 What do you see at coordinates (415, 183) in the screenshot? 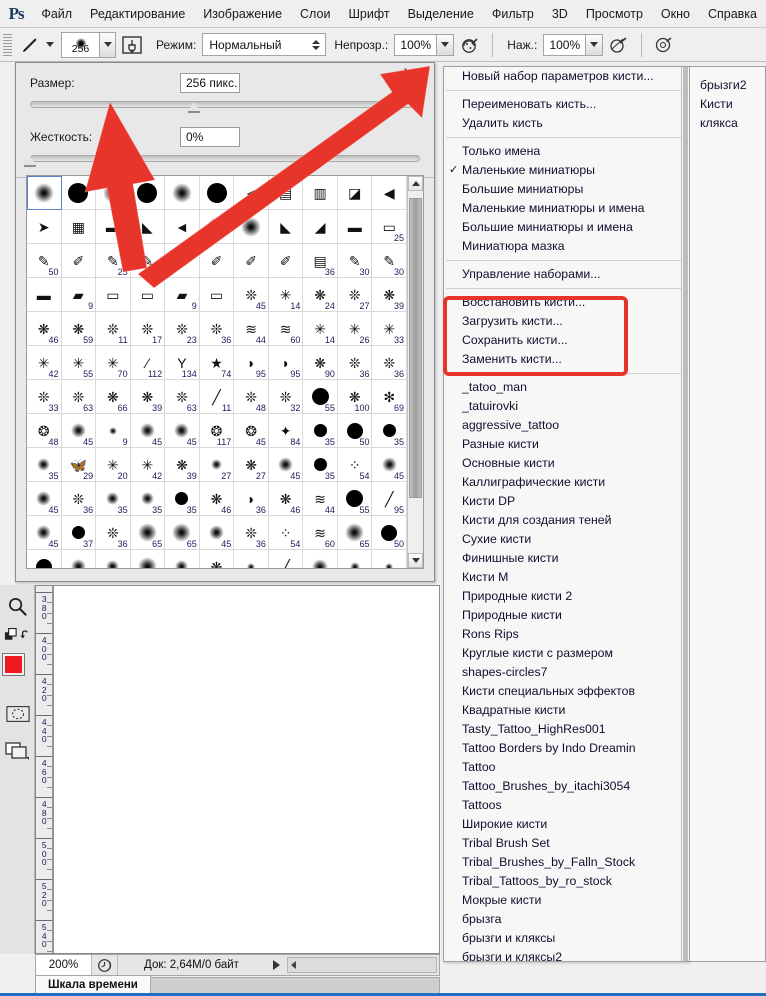
I see `scroll-up-icon` at bounding box center [415, 183].